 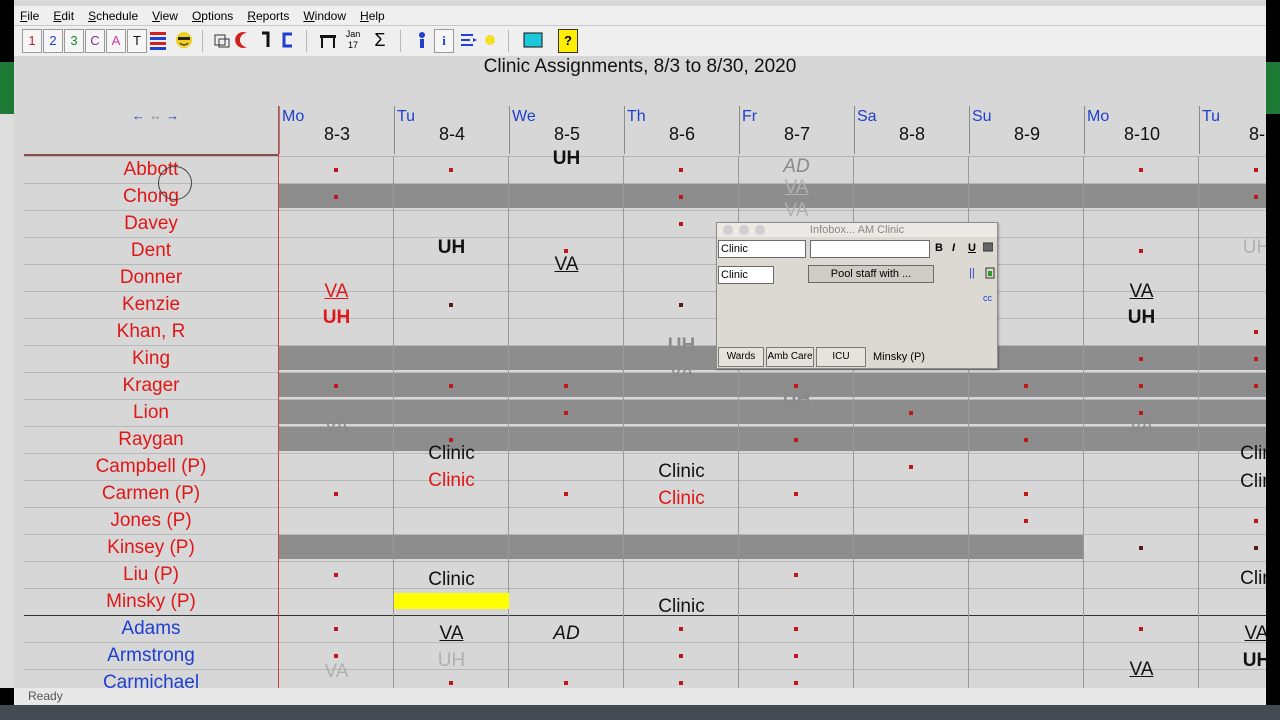 I want to click on zoom-icon, so click(x=760, y=230).